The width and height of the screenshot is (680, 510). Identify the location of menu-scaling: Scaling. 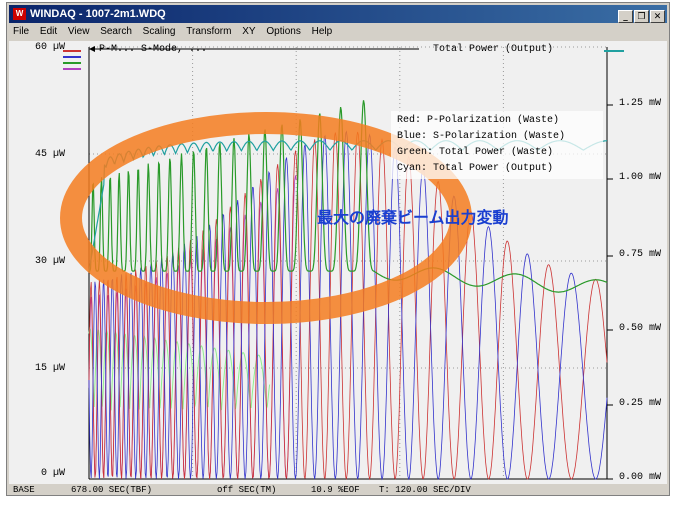
(159, 32).